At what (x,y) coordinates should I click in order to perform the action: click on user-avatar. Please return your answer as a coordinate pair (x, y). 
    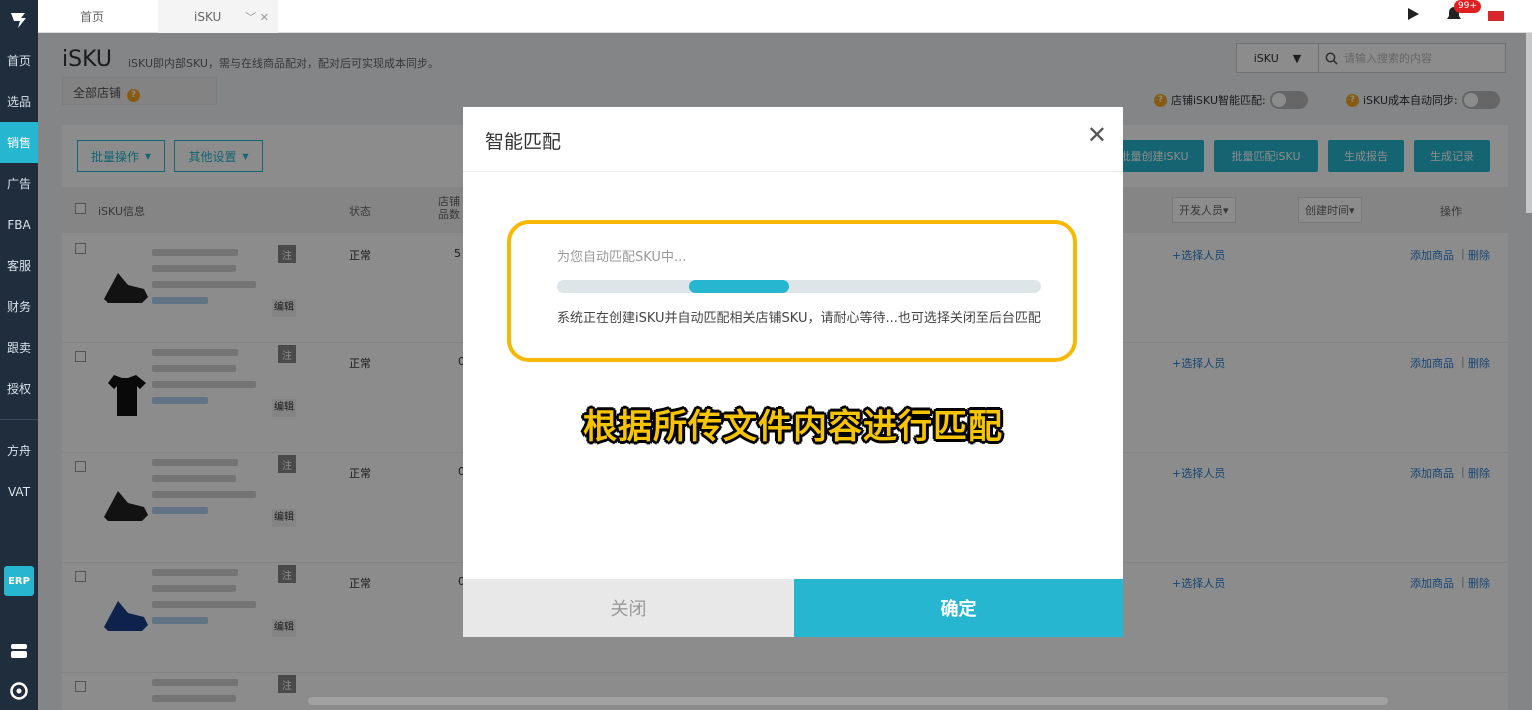
    Looking at the image, I should click on (1496, 15).